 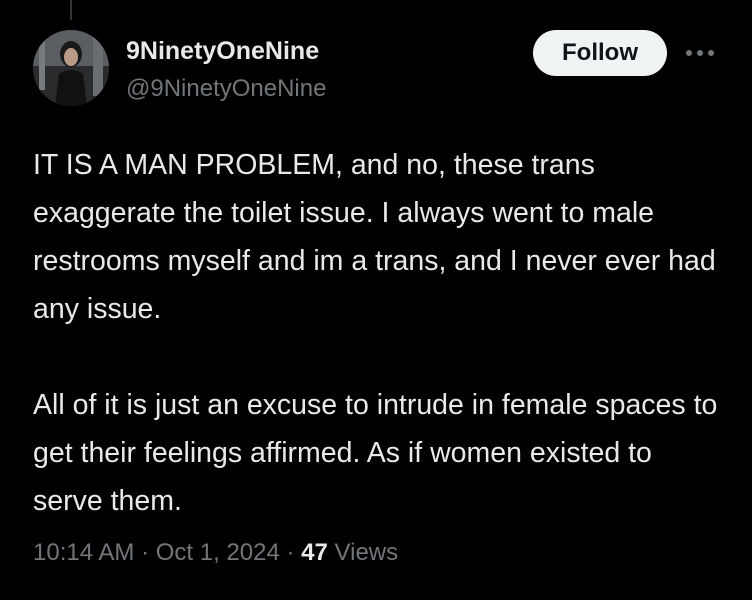 I want to click on author-display-name: 9NinetyOneNine, so click(x=222, y=51).